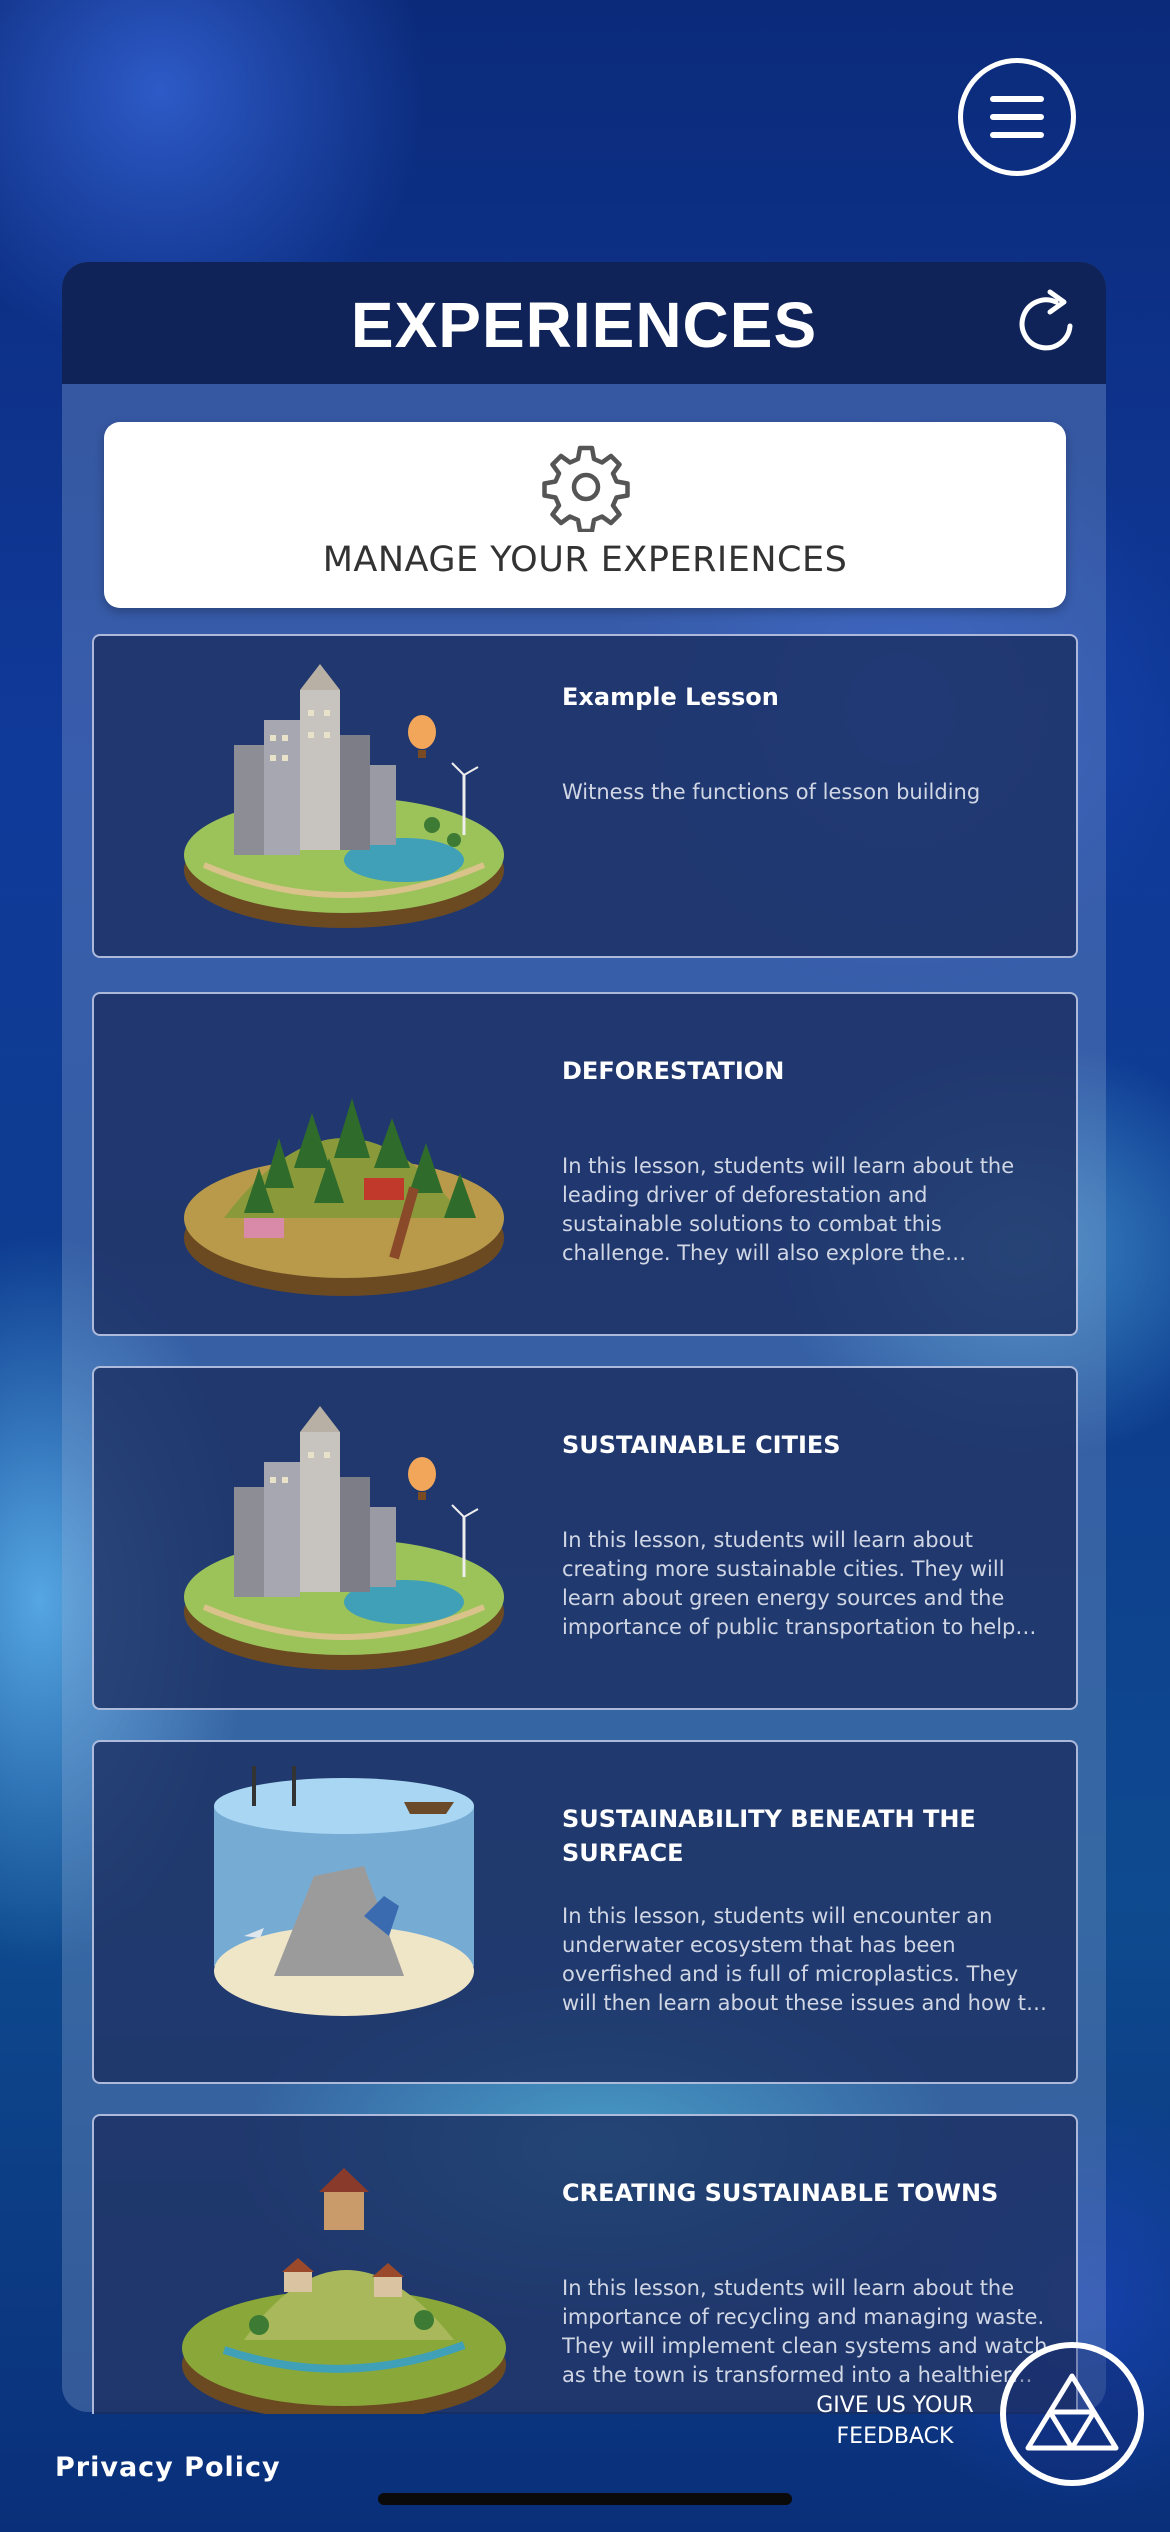  I want to click on feedback-button, so click(1072, 2414).